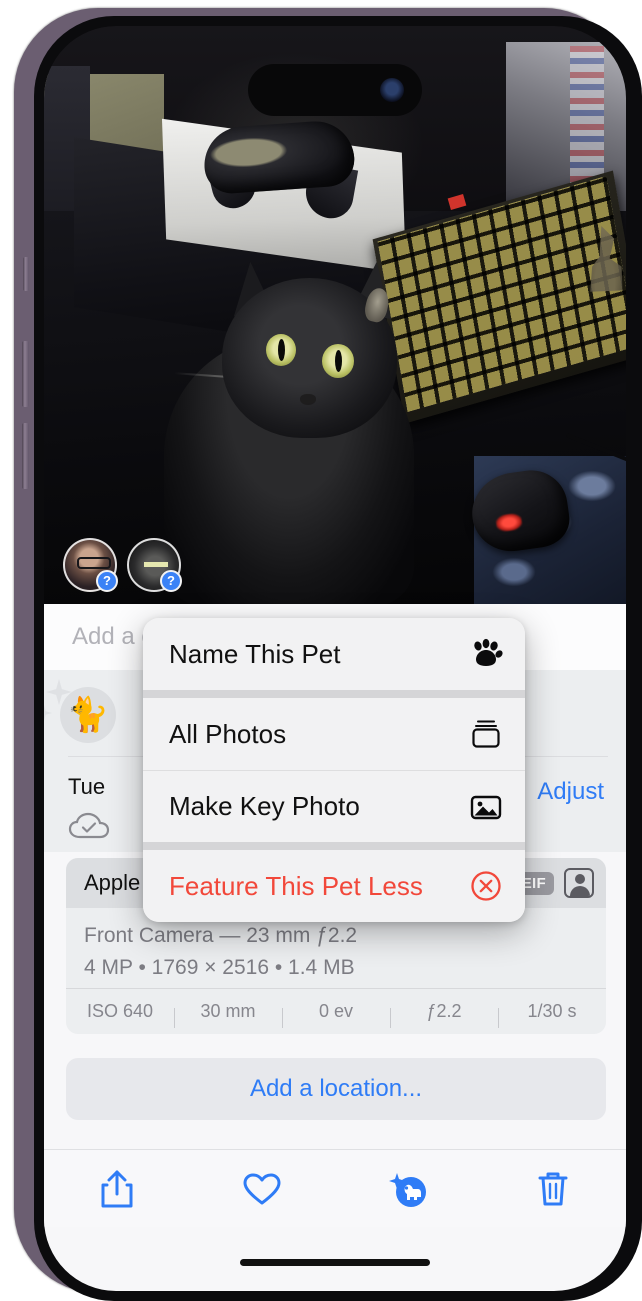  Describe the element at coordinates (444, 1014) in the screenshot. I see `exif-aperture: ƒ2.2` at that location.